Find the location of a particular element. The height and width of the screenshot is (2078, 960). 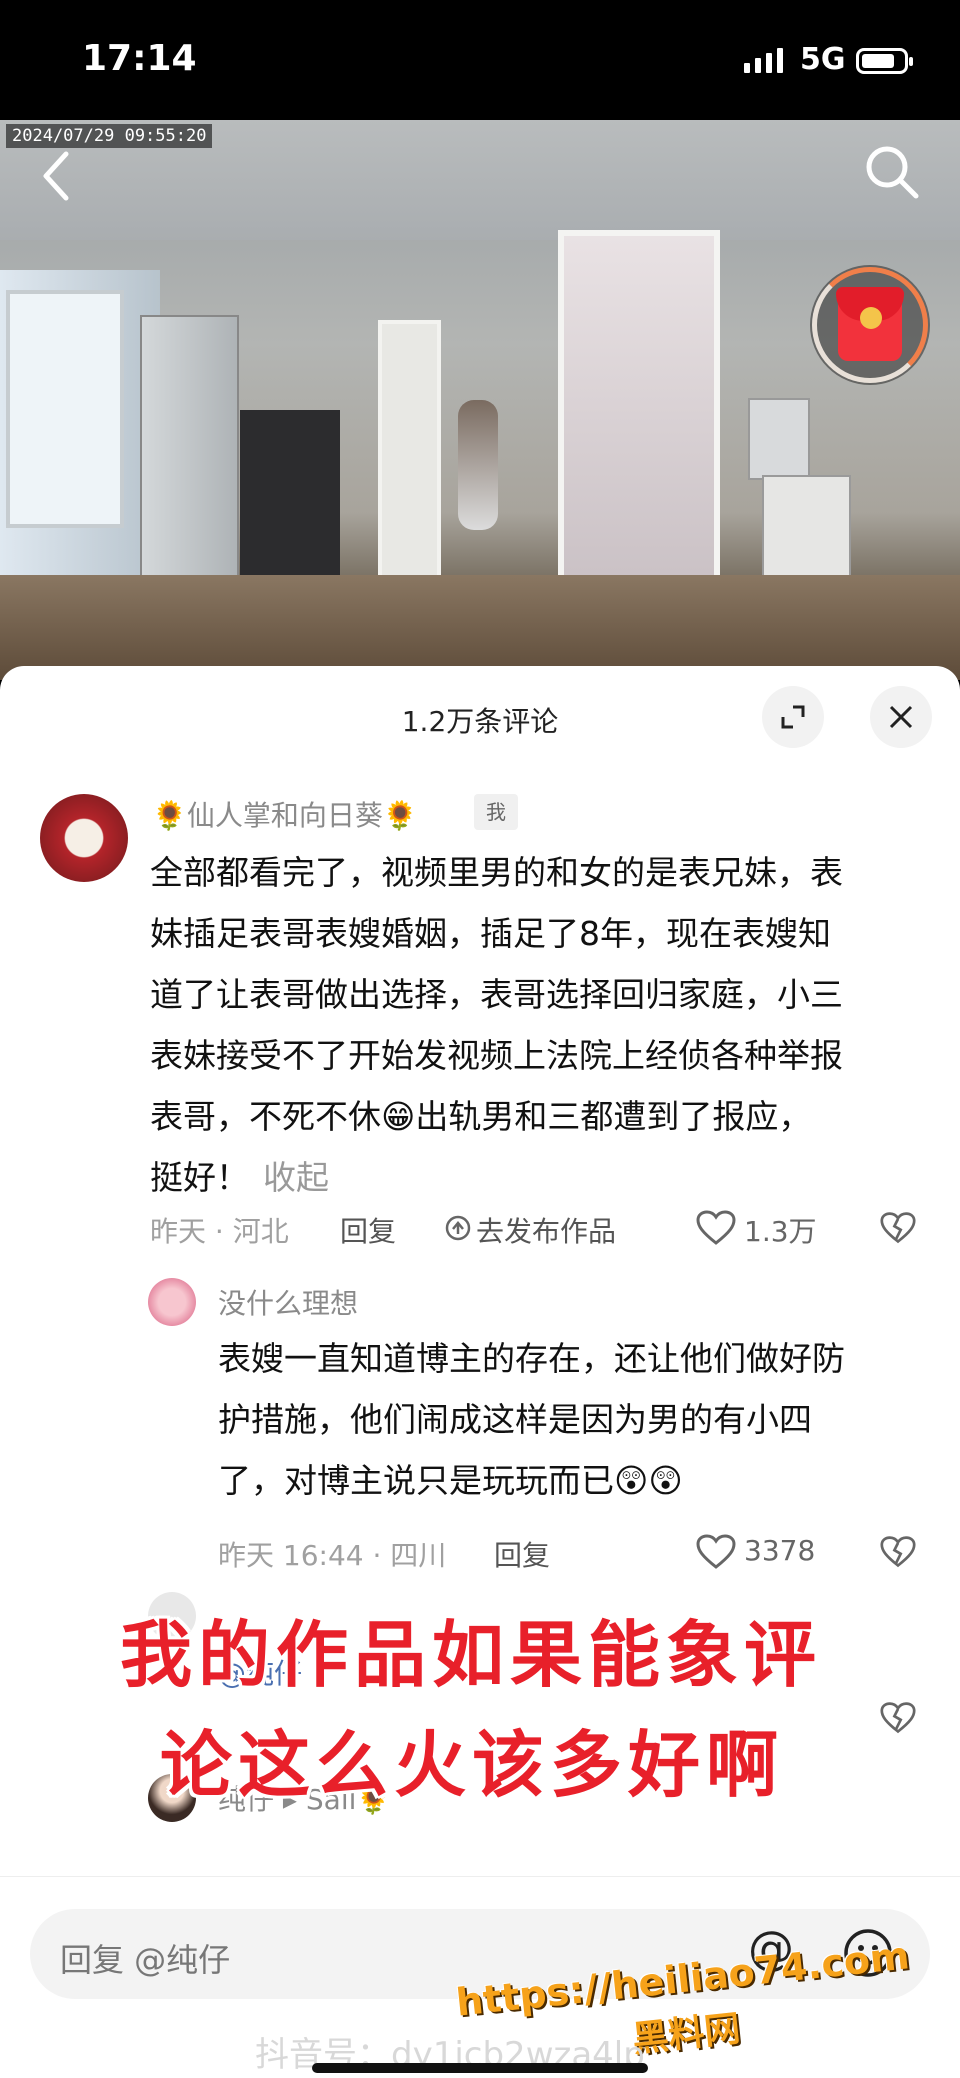

status-bar: 17:14 5G is located at coordinates (480, 60).